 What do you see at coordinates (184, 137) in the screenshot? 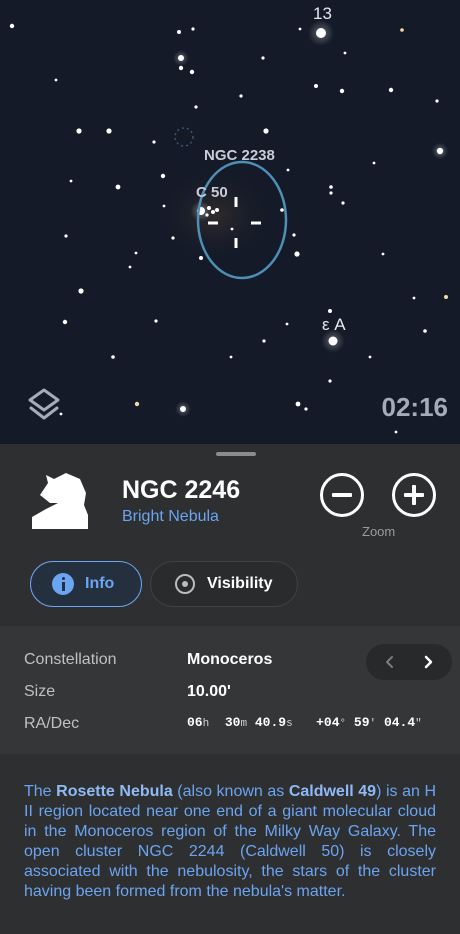
I see `ngc2238-marker` at bounding box center [184, 137].